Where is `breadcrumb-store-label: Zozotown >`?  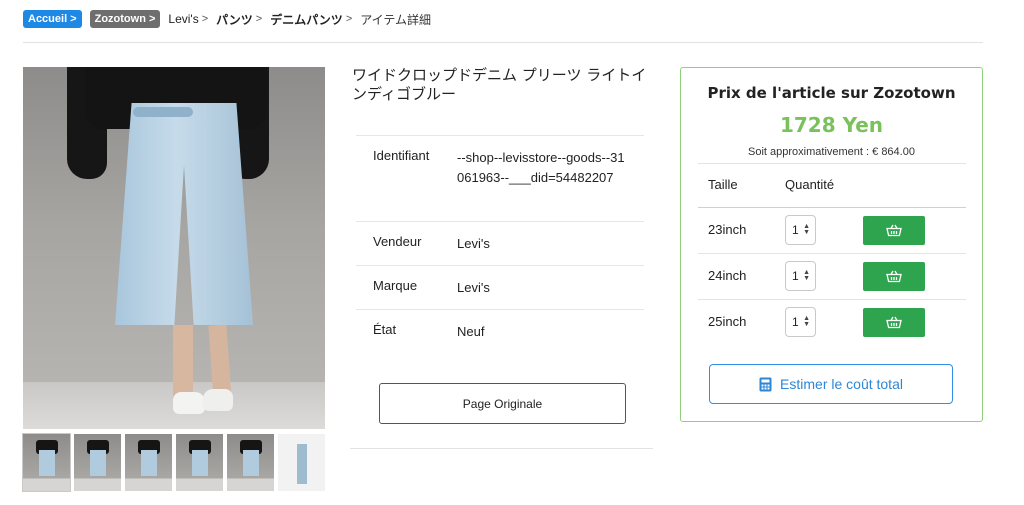 breadcrumb-store-label: Zozotown > is located at coordinates (125, 19).